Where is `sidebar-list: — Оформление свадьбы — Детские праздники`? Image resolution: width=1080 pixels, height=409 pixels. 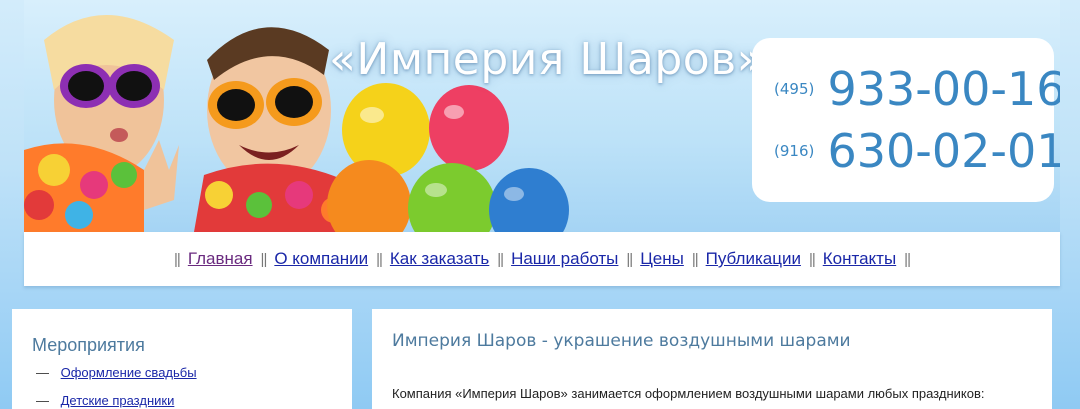
sidebar-list: — Оформление свадьбы — Детские праздники is located at coordinates (116, 387).